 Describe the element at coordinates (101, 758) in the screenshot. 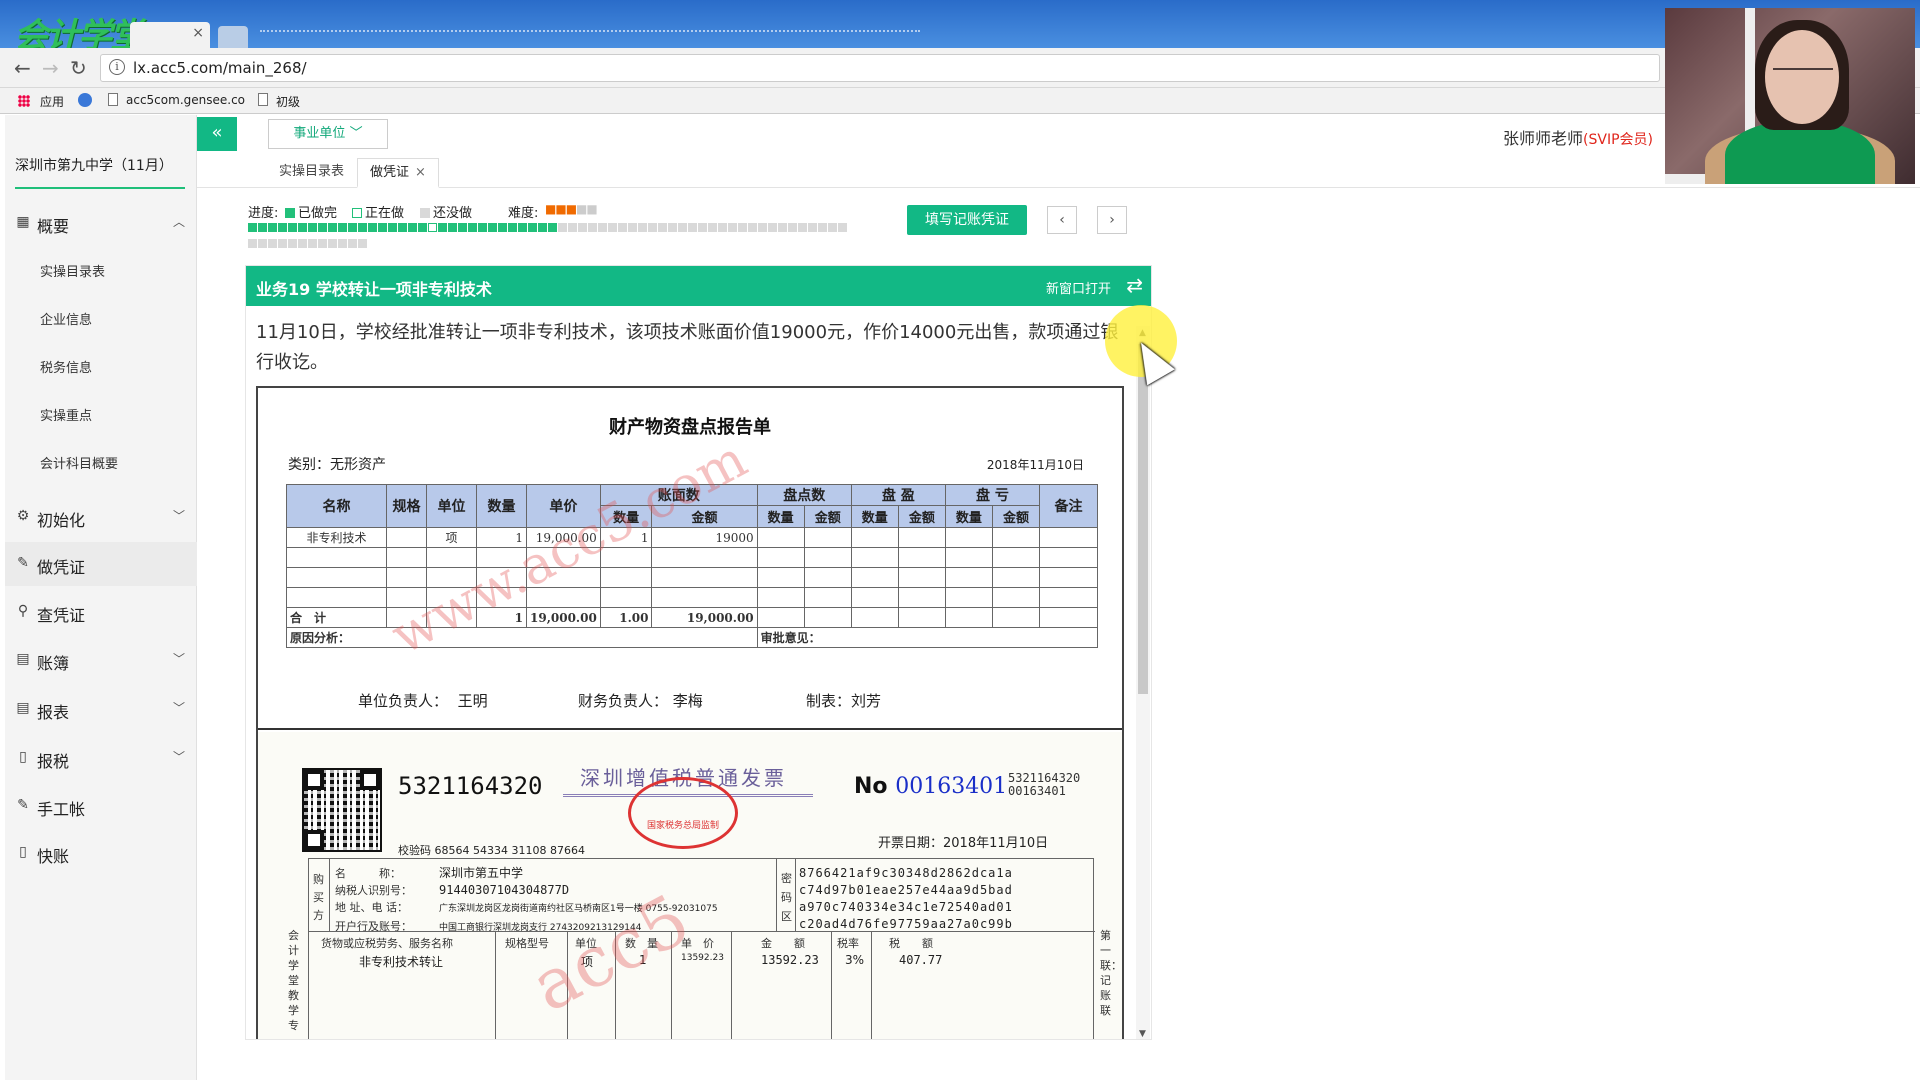

I see `sidebar-item-tax-filing: ▯ 报税 ﹀` at that location.